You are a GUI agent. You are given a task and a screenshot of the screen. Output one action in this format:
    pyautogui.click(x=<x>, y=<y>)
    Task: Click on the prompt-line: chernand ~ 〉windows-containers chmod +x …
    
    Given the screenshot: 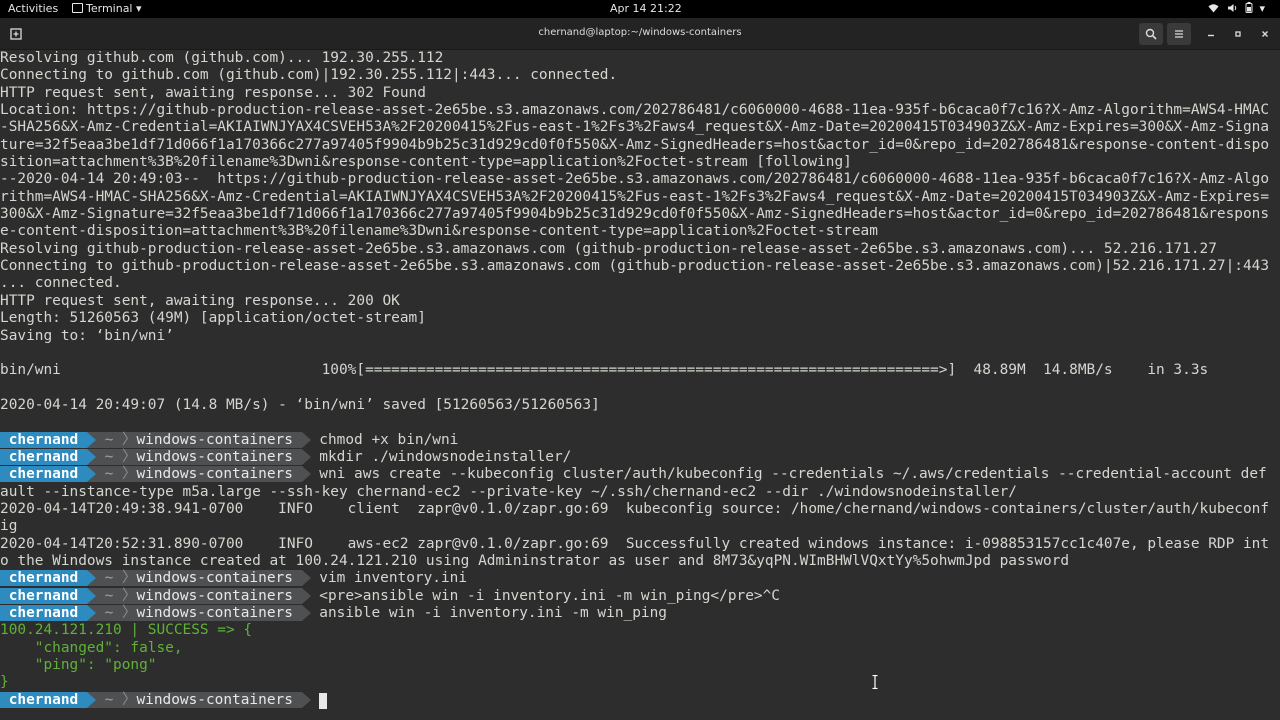 What is the action you would take?
    pyautogui.click(x=640, y=440)
    